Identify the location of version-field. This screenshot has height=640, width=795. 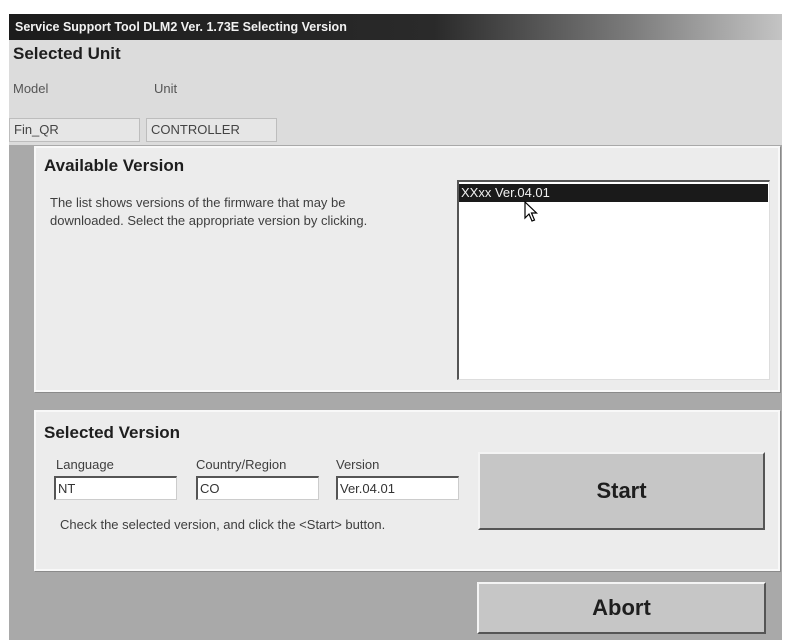
(397, 488).